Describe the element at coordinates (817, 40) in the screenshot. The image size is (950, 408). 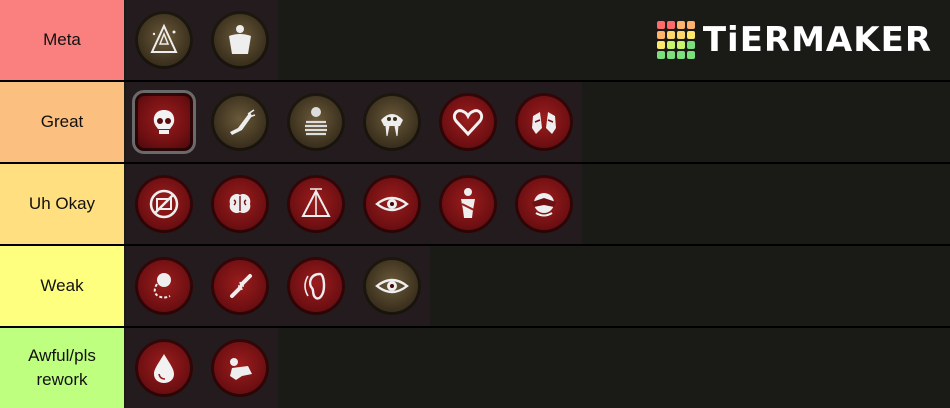
I see `logo-text: TiERMAKER` at that location.